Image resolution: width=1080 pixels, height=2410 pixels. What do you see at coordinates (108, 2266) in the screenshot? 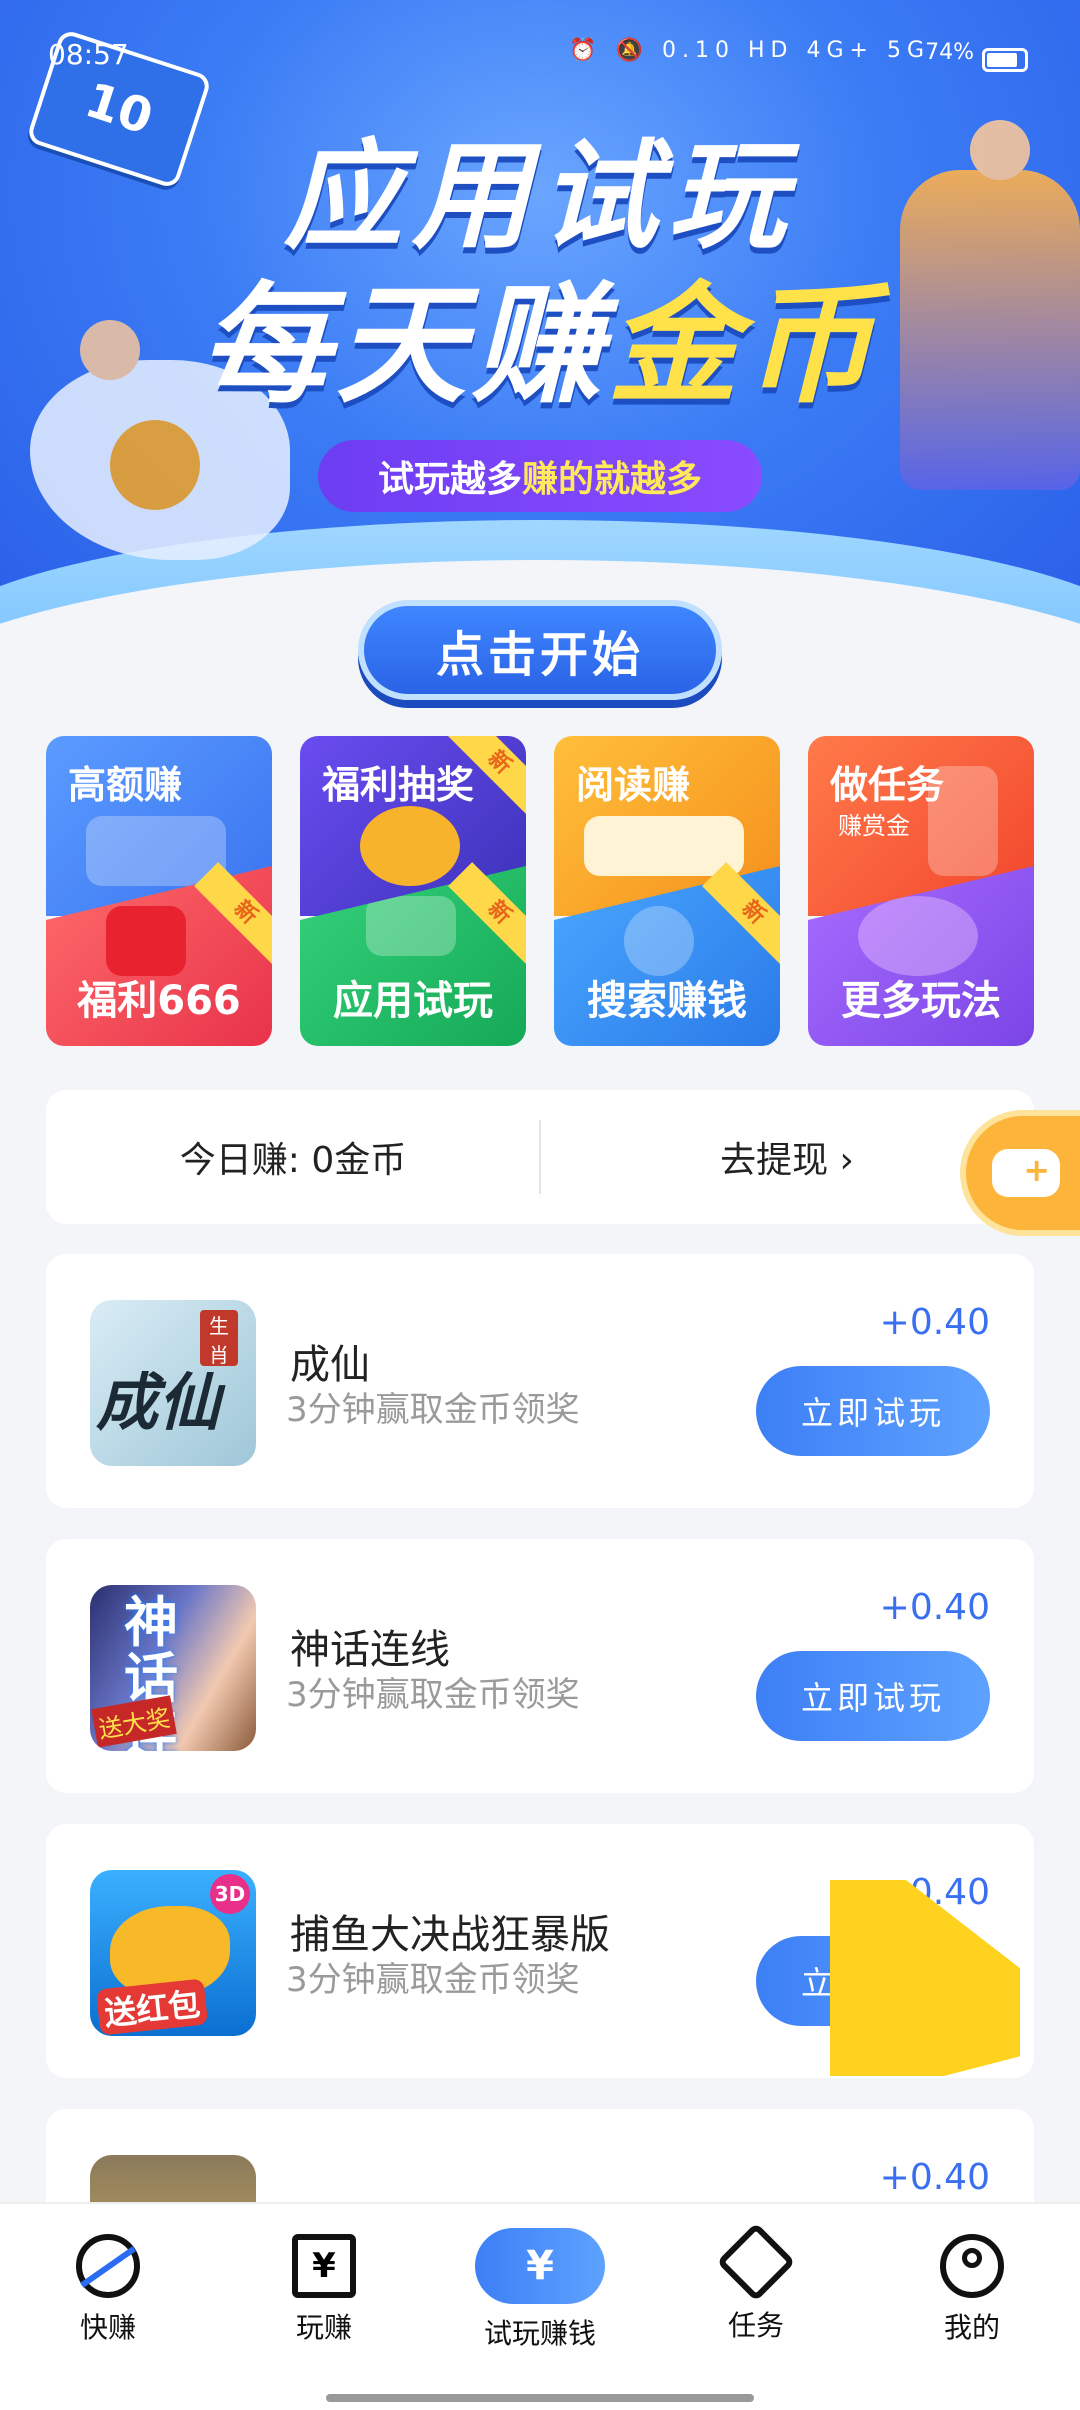
I see `quick-earn-icon` at bounding box center [108, 2266].